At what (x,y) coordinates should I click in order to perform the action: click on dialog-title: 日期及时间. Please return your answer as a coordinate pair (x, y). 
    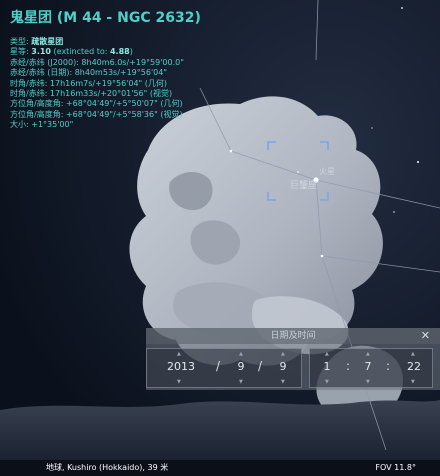
    Looking at the image, I should click on (293, 336).